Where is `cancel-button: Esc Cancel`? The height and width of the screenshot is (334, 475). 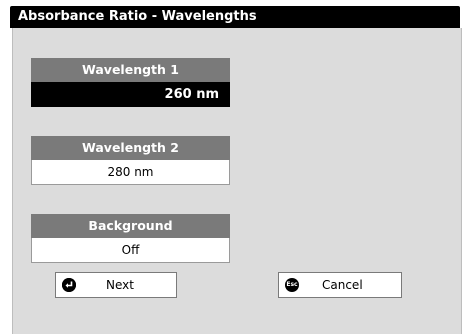
cancel-button: Esc Cancel is located at coordinates (340, 285).